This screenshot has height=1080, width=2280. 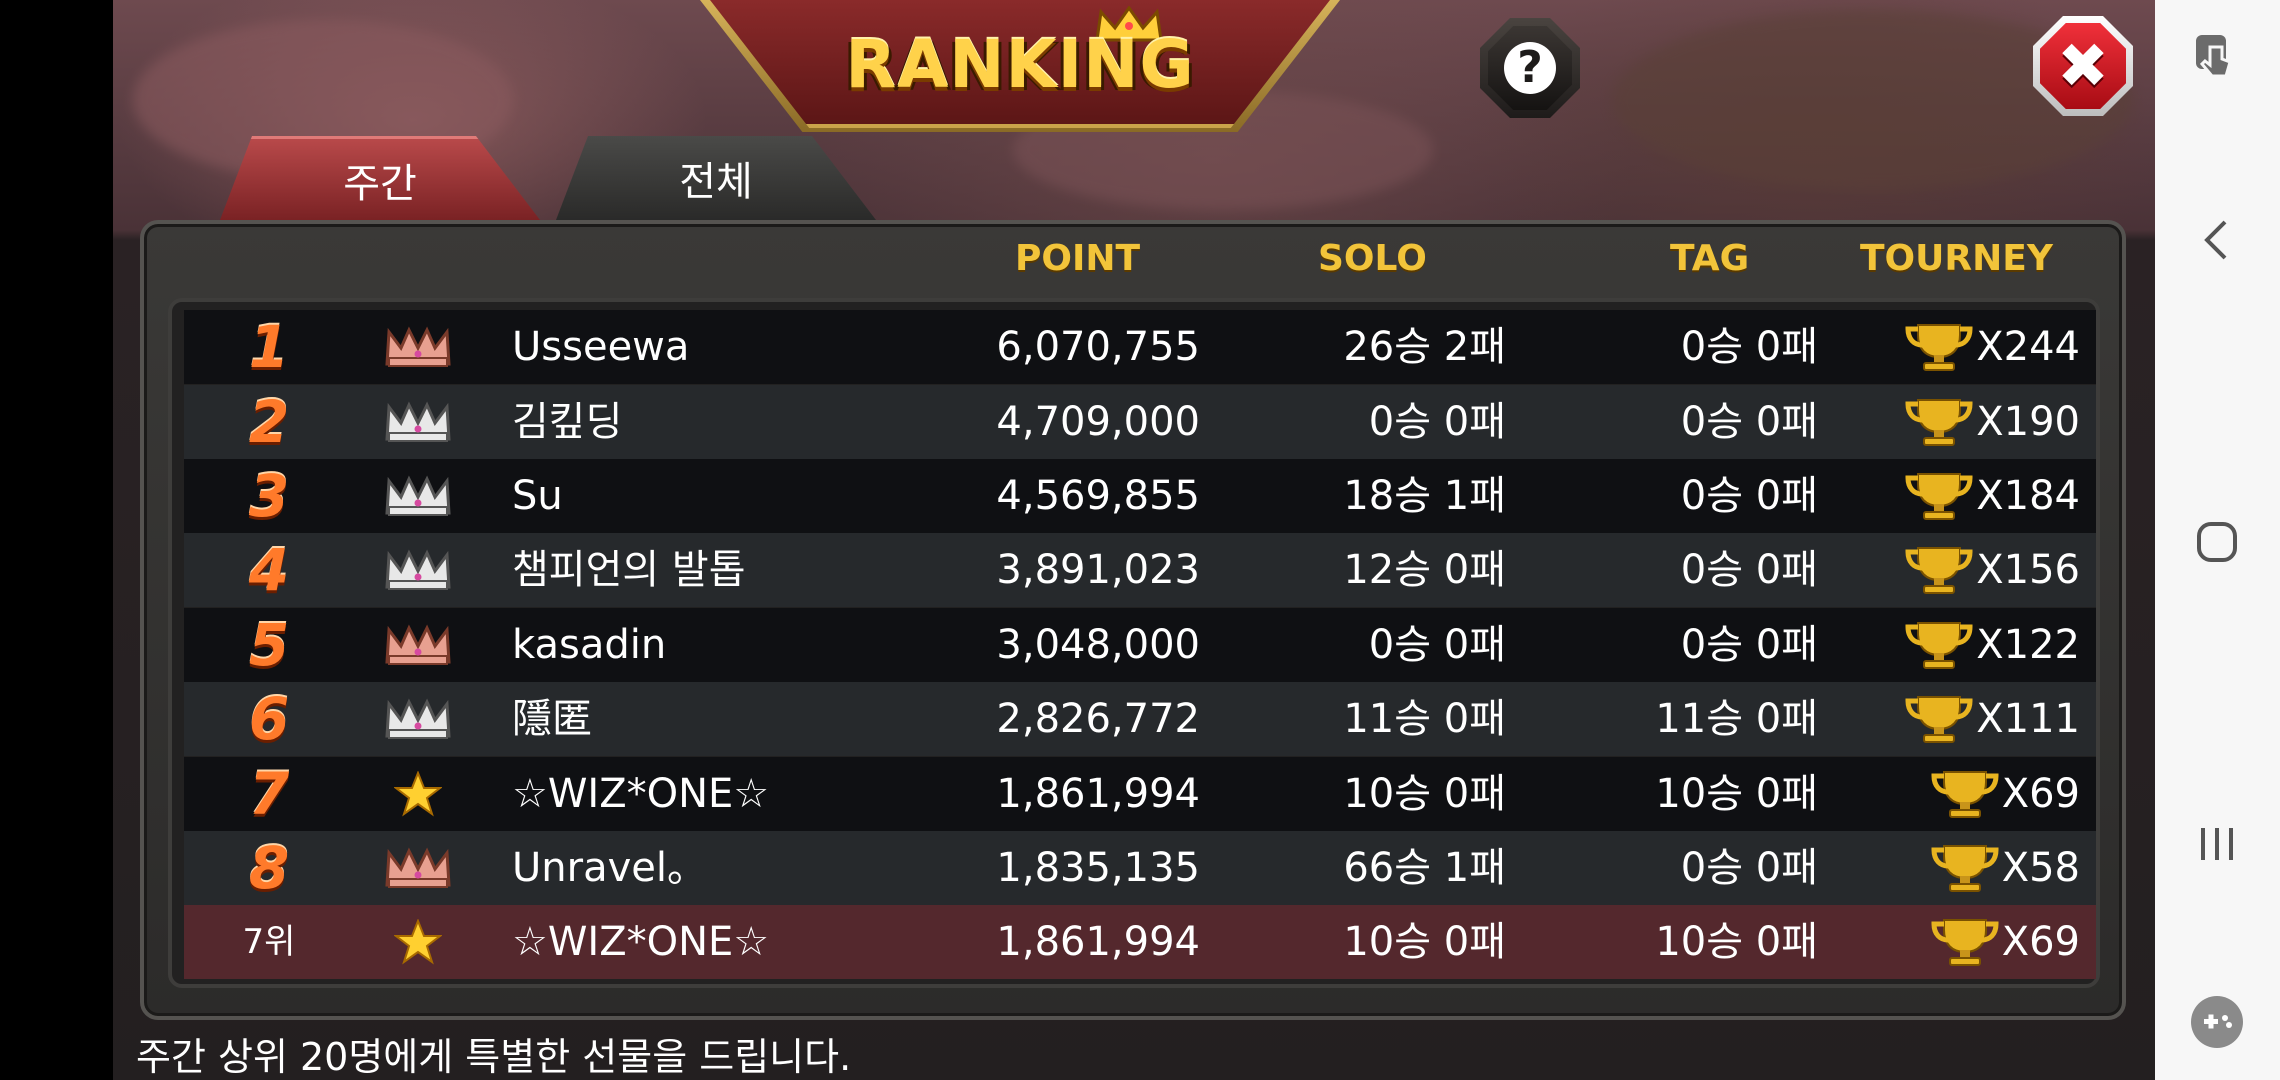 I want to click on point-value: 1,835,135, so click(x=1098, y=868).